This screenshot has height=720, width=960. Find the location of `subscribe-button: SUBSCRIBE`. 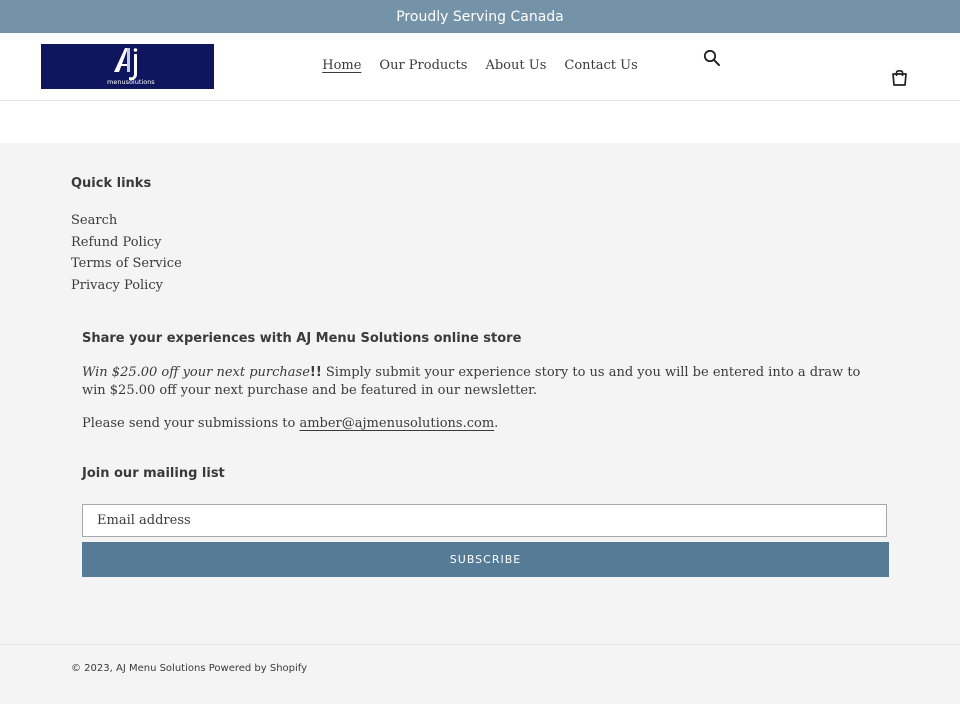

subscribe-button: SUBSCRIBE is located at coordinates (485, 559).